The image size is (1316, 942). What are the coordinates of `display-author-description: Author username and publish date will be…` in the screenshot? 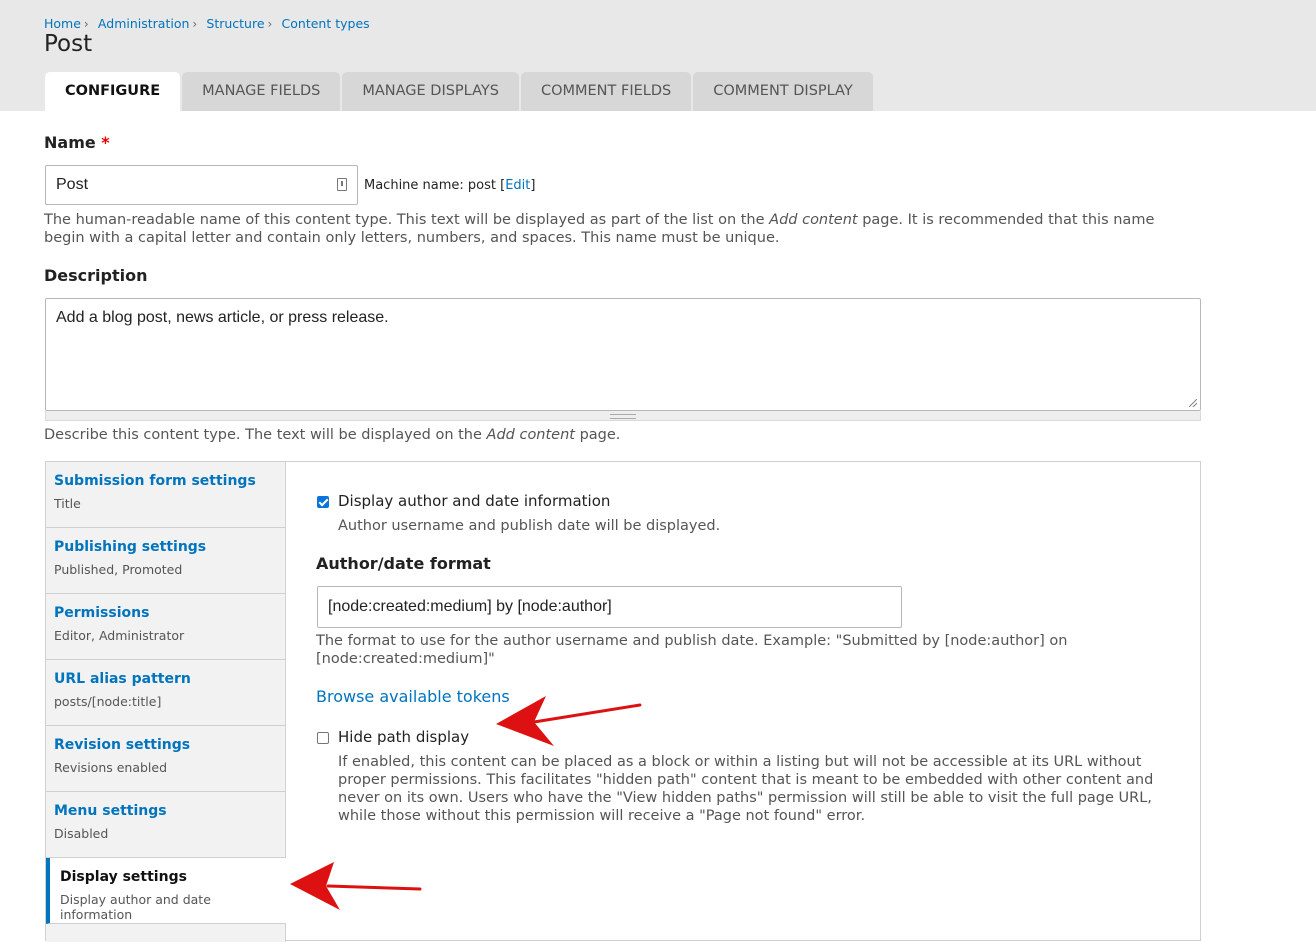 It's located at (529, 526).